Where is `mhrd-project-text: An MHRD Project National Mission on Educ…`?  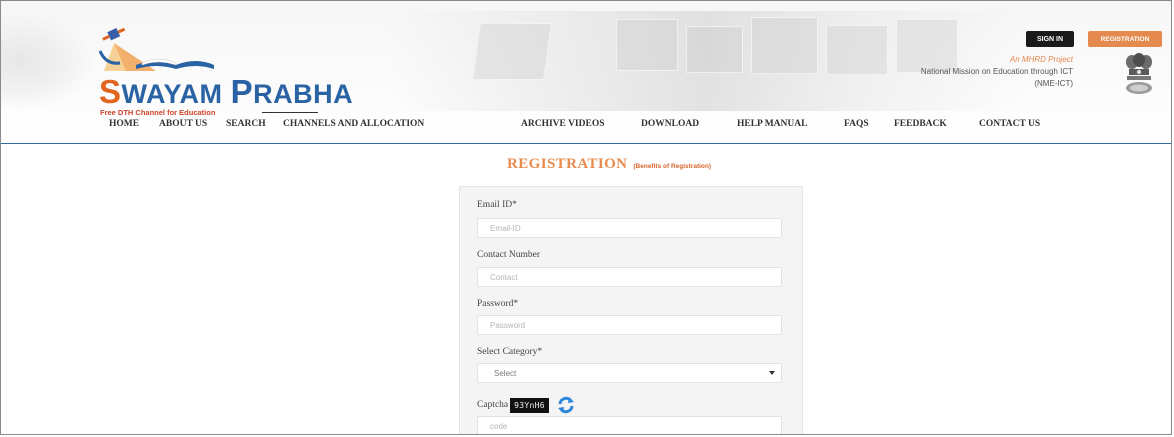
mhrd-project-text: An MHRD Project National Mission on Educ… is located at coordinates (997, 72).